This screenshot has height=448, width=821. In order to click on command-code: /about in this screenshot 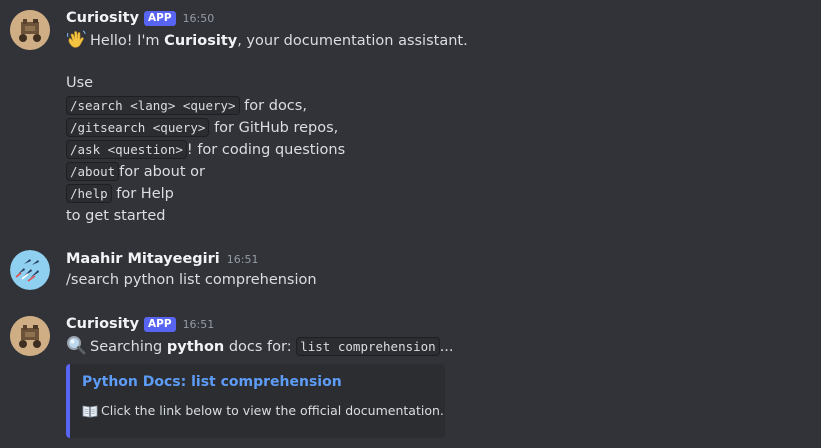, I will do `click(93, 171)`.